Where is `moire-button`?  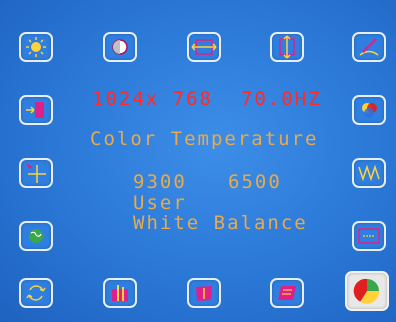
moire-button is located at coordinates (369, 173).